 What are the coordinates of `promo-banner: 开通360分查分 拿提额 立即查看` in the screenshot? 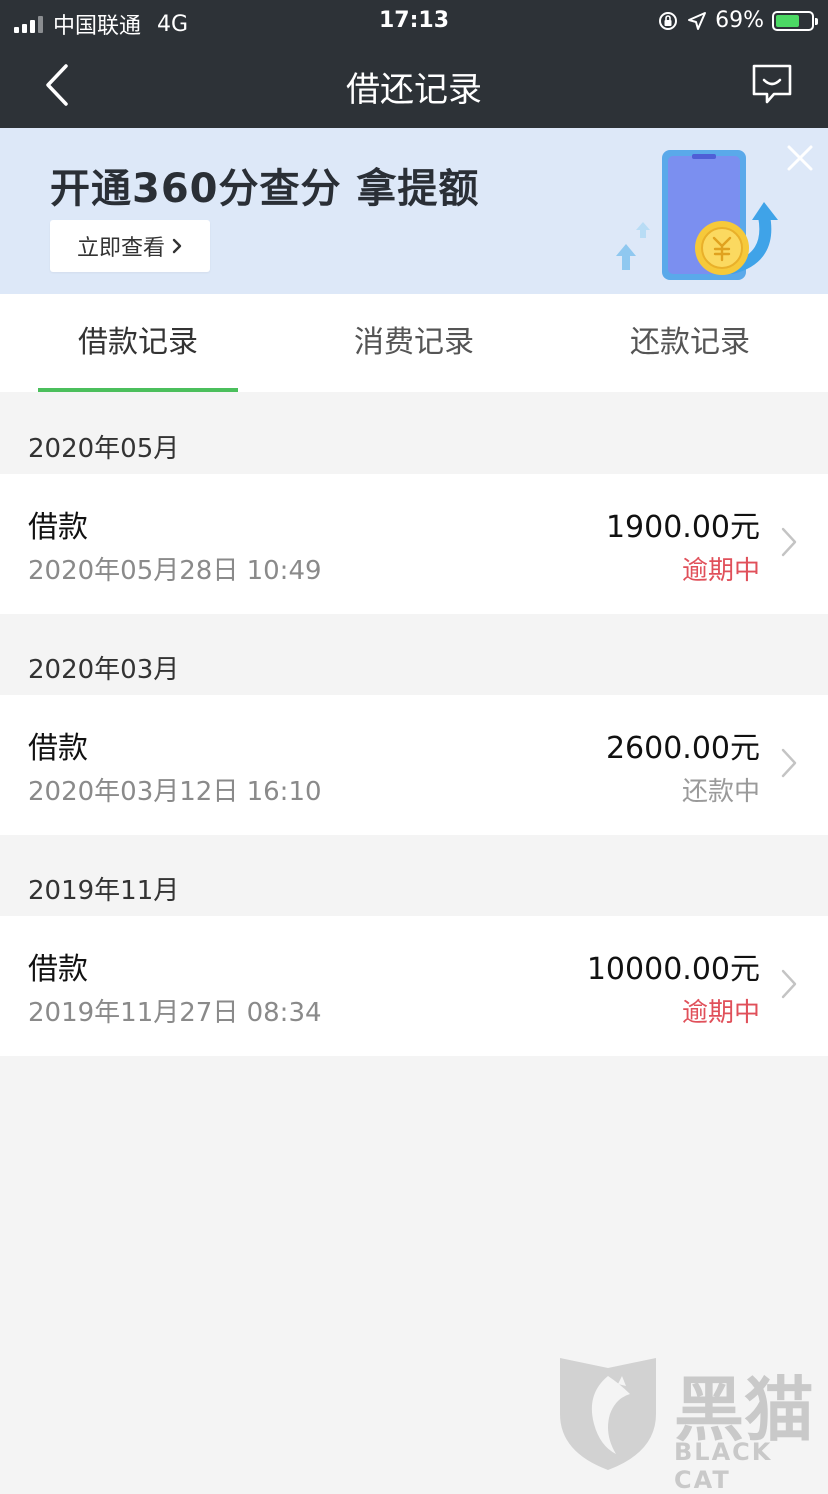 It's located at (414, 211).